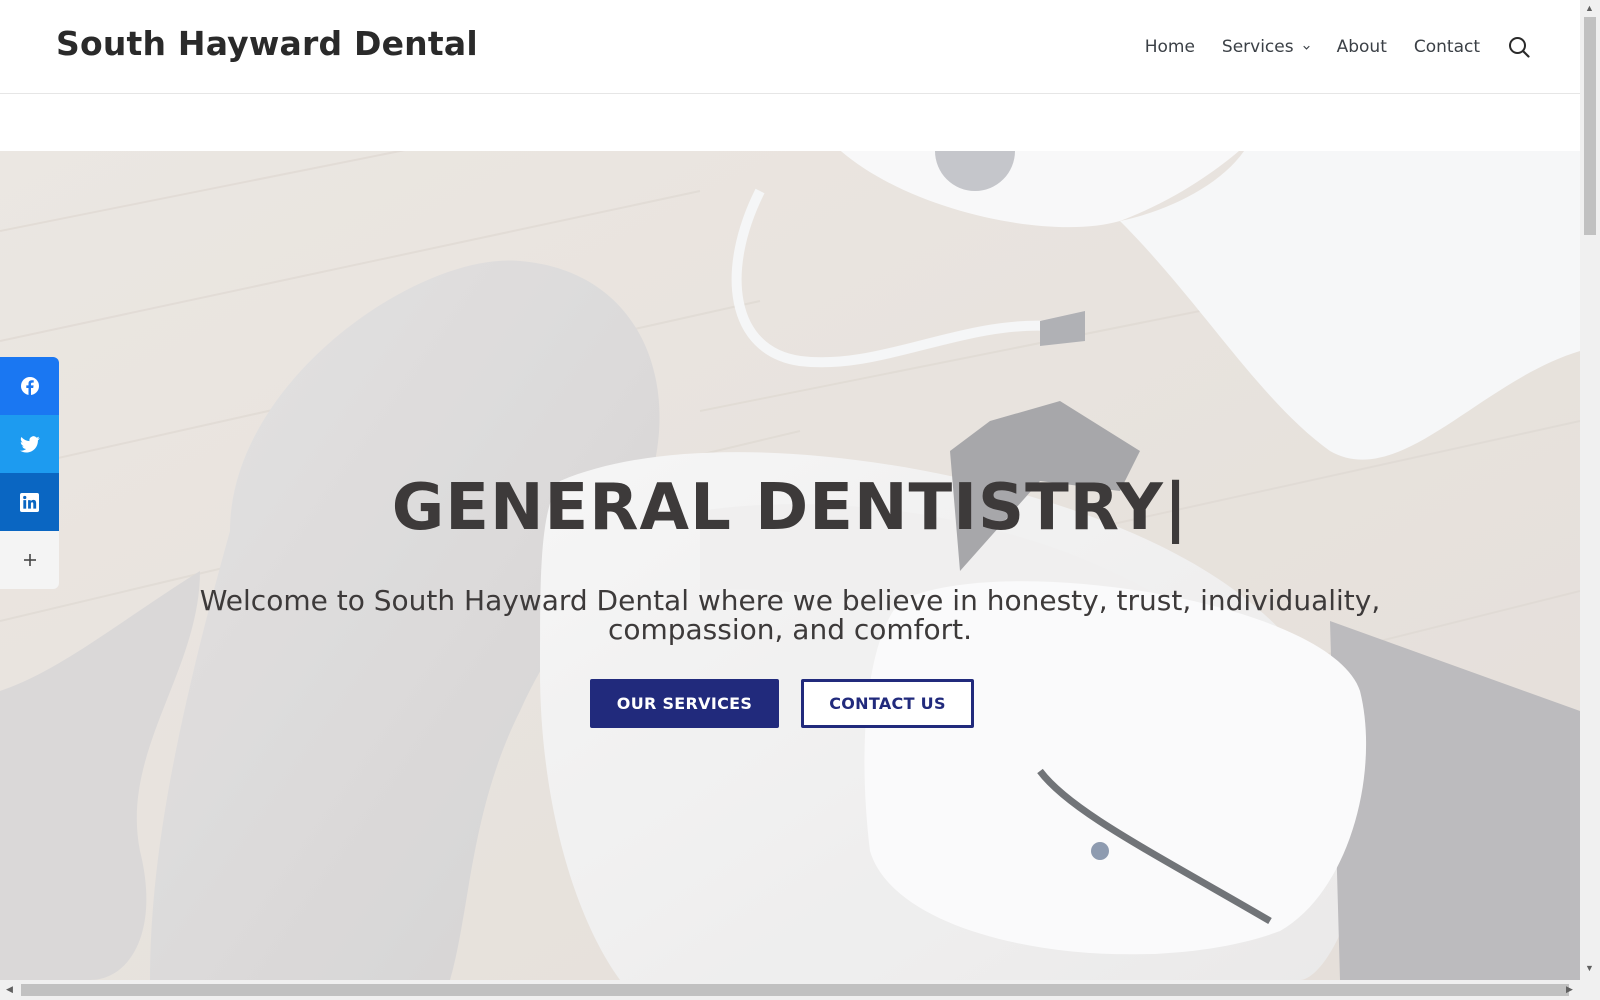 This screenshot has width=1600, height=1000. What do you see at coordinates (1306, 47) in the screenshot?
I see `chevron-down-icon` at bounding box center [1306, 47].